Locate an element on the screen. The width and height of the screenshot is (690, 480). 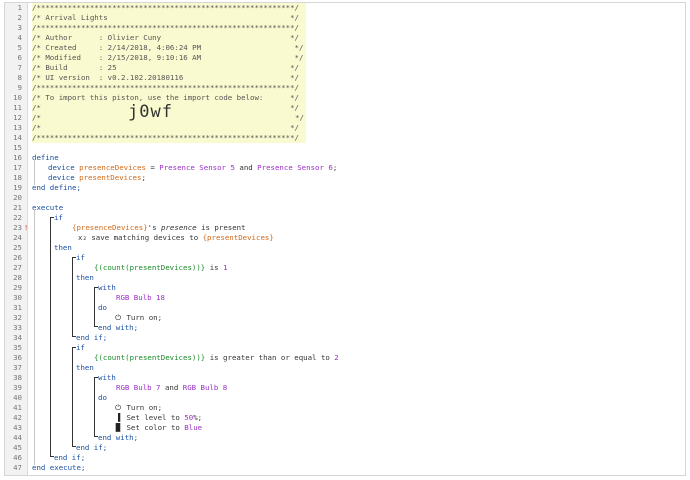
variable: presentDevices is located at coordinates (110, 177).